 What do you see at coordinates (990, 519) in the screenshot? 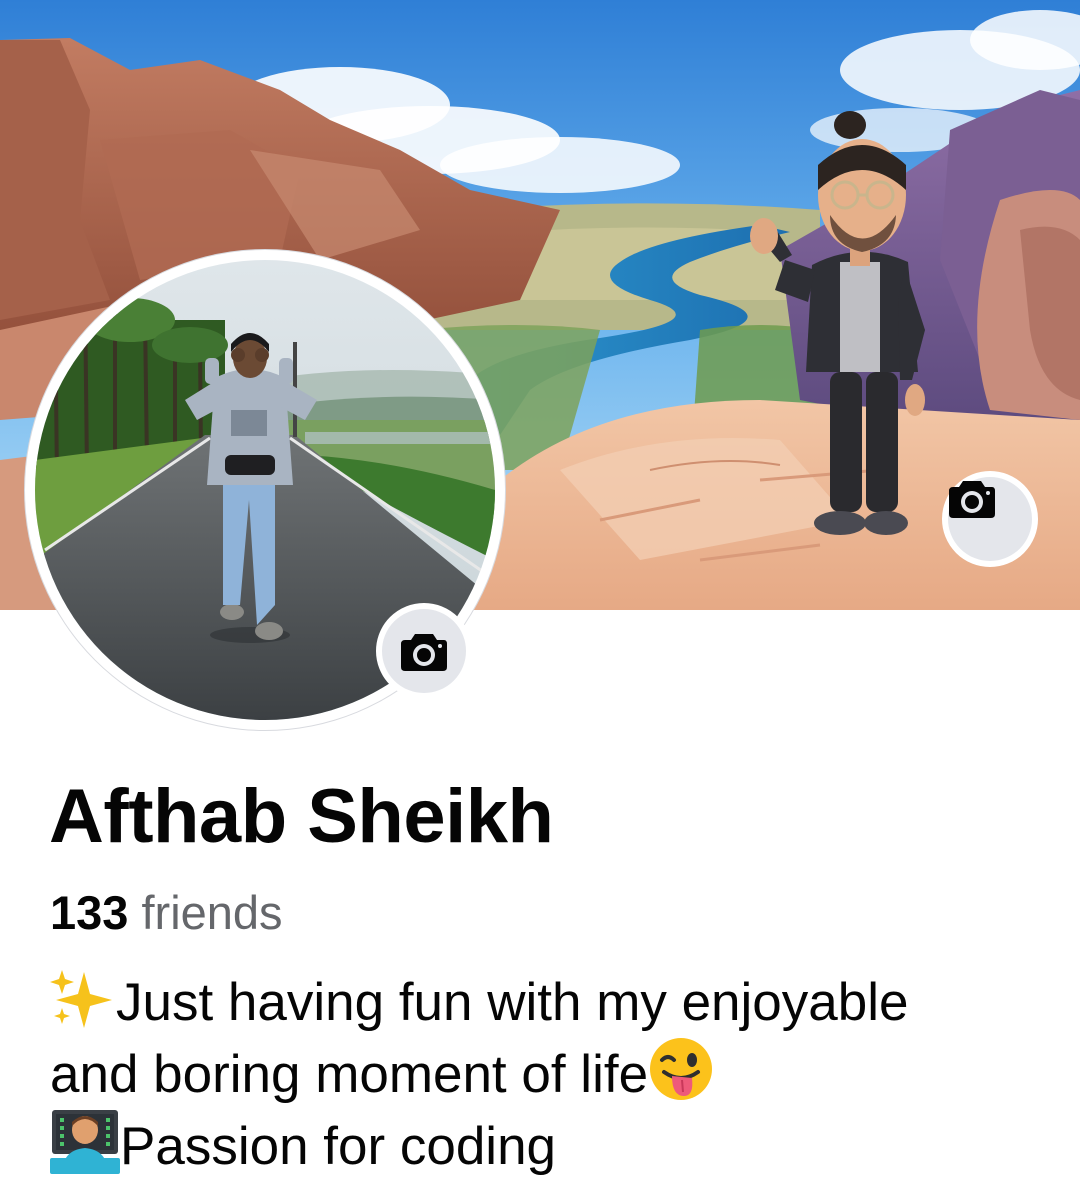
I see `cover-camera-button` at bounding box center [990, 519].